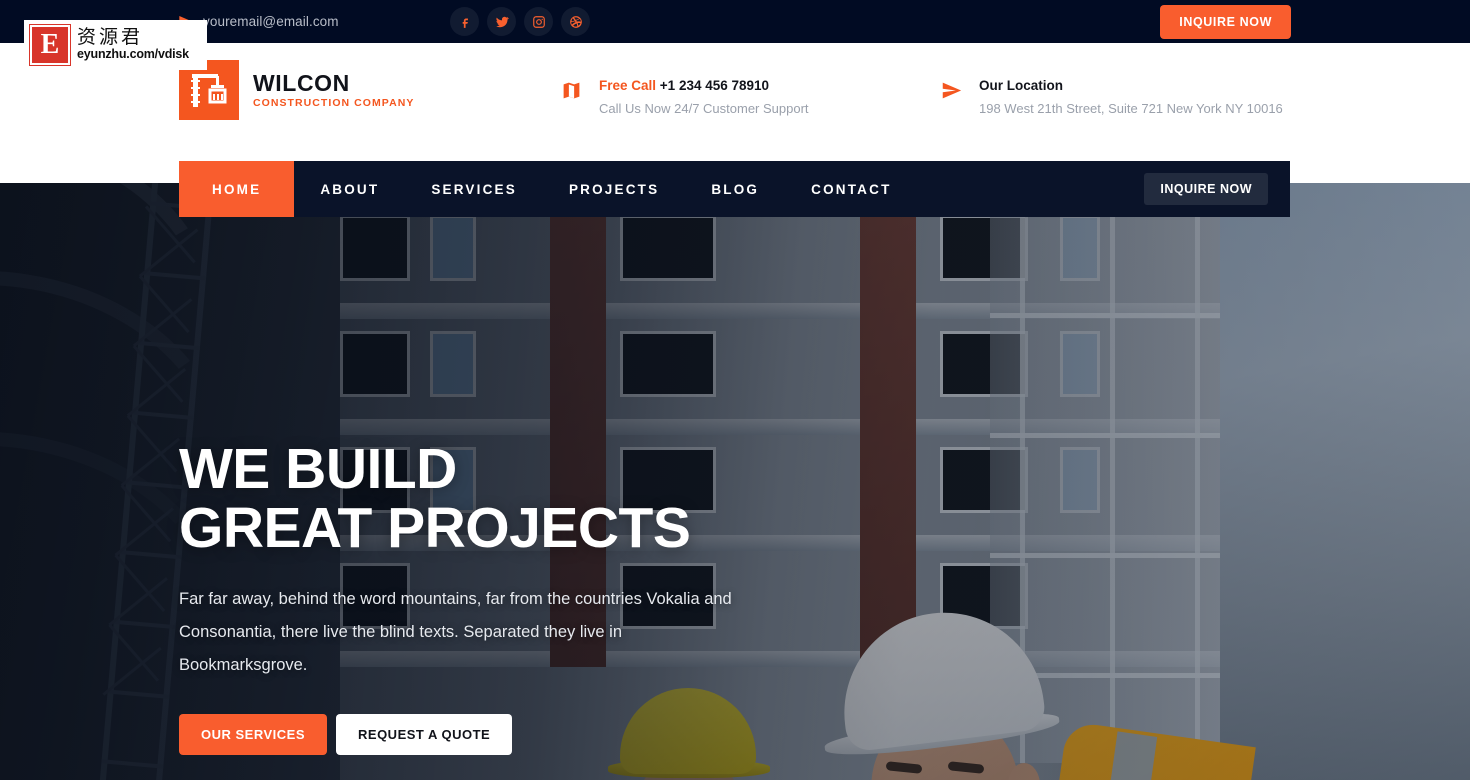 This screenshot has height=780, width=1470. What do you see at coordinates (271, 21) in the screenshot?
I see `topbar-email-text: youremail@email.com` at bounding box center [271, 21].